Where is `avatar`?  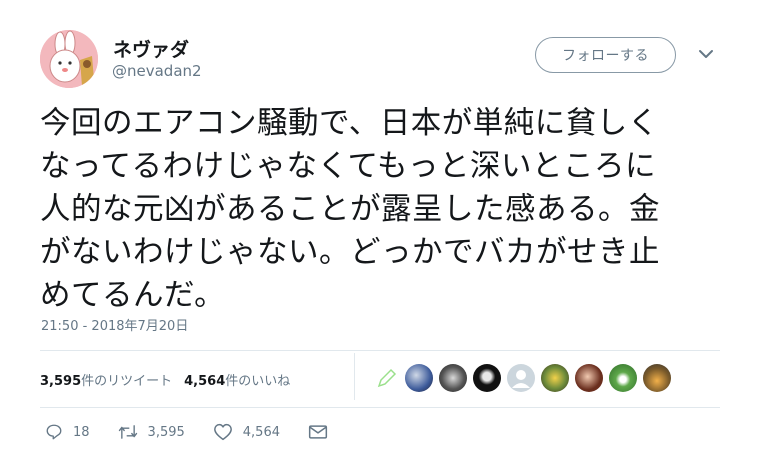 avatar is located at coordinates (69, 59).